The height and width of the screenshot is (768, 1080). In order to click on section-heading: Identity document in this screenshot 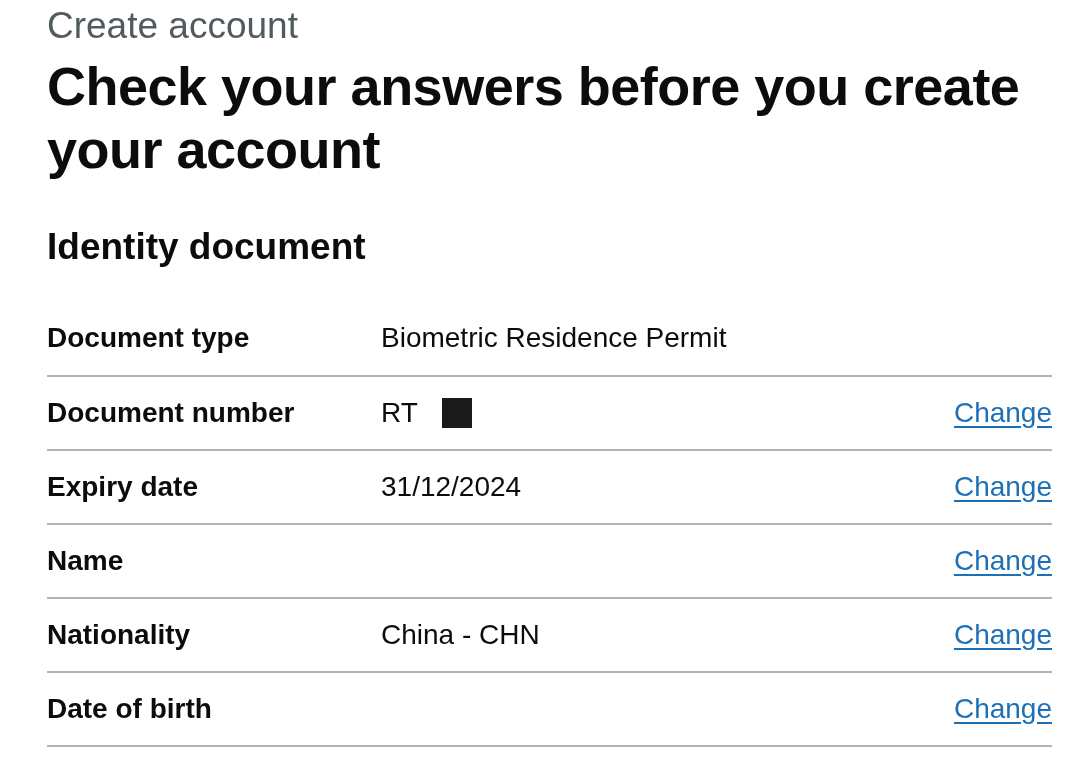, I will do `click(207, 247)`.